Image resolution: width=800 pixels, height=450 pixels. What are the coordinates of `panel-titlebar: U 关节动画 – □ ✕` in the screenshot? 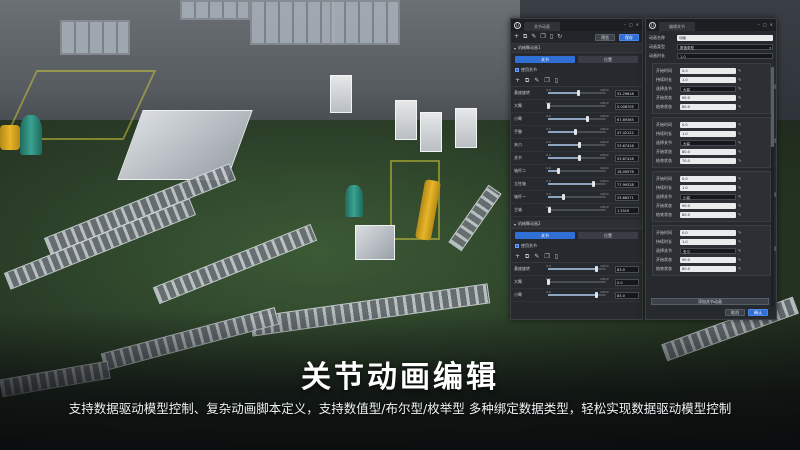 It's located at (576, 25).